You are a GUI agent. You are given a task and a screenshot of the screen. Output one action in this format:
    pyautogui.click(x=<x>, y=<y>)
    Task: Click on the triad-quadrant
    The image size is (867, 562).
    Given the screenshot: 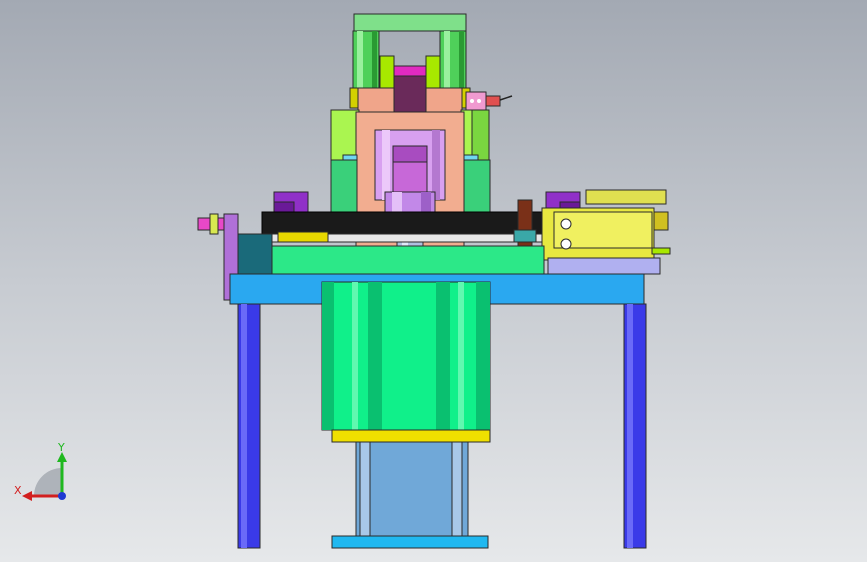 What is the action you would take?
    pyautogui.click(x=48, y=482)
    